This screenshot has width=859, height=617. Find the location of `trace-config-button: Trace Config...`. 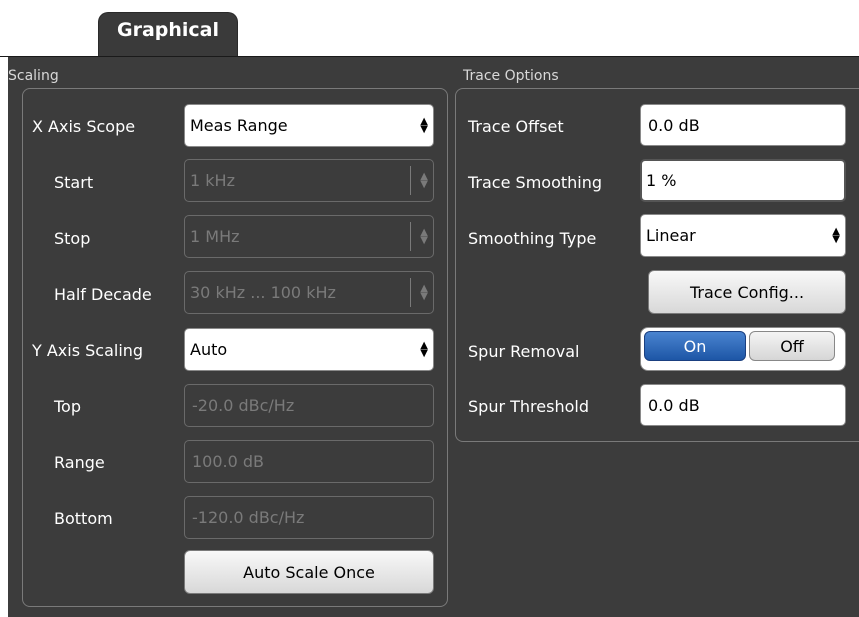

trace-config-button: Trace Config... is located at coordinates (747, 292).